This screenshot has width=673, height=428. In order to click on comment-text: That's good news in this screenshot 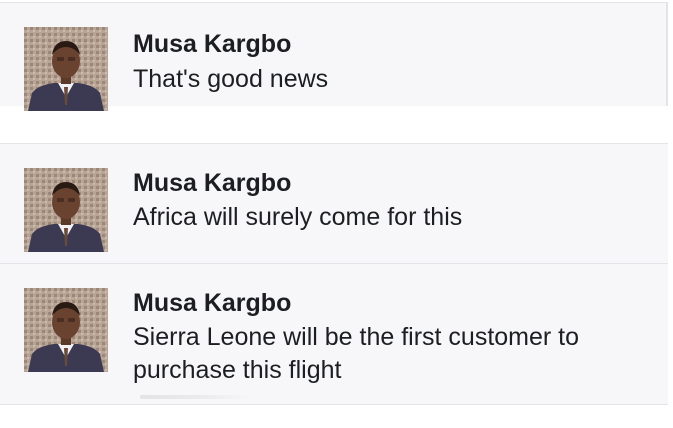, I will do `click(231, 79)`.